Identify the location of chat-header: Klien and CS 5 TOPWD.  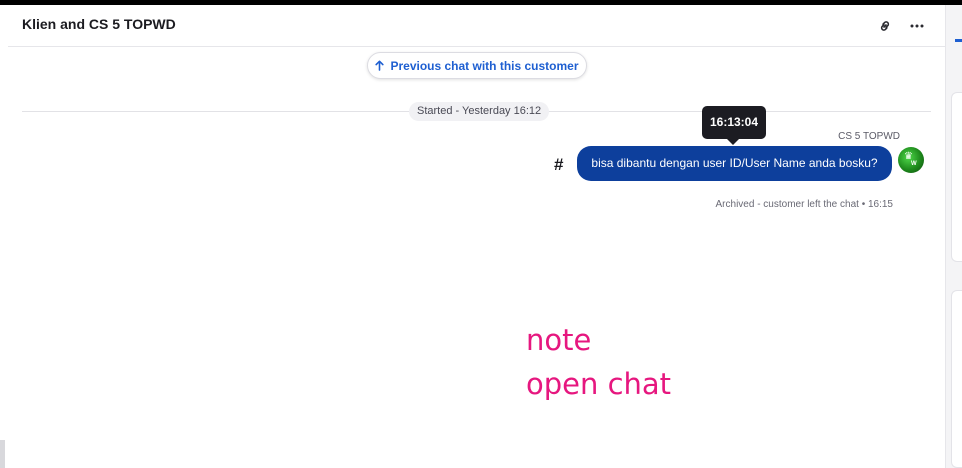
(476, 26).